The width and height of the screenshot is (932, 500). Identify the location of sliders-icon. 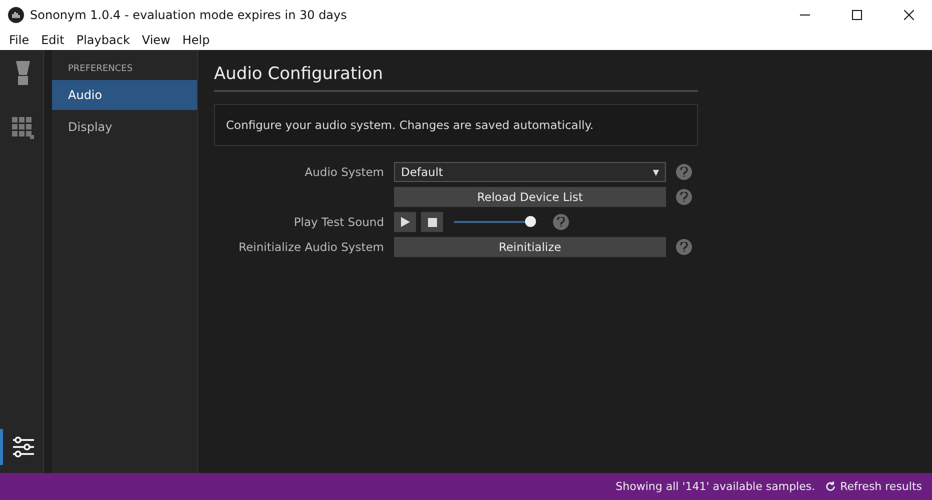
(23, 447).